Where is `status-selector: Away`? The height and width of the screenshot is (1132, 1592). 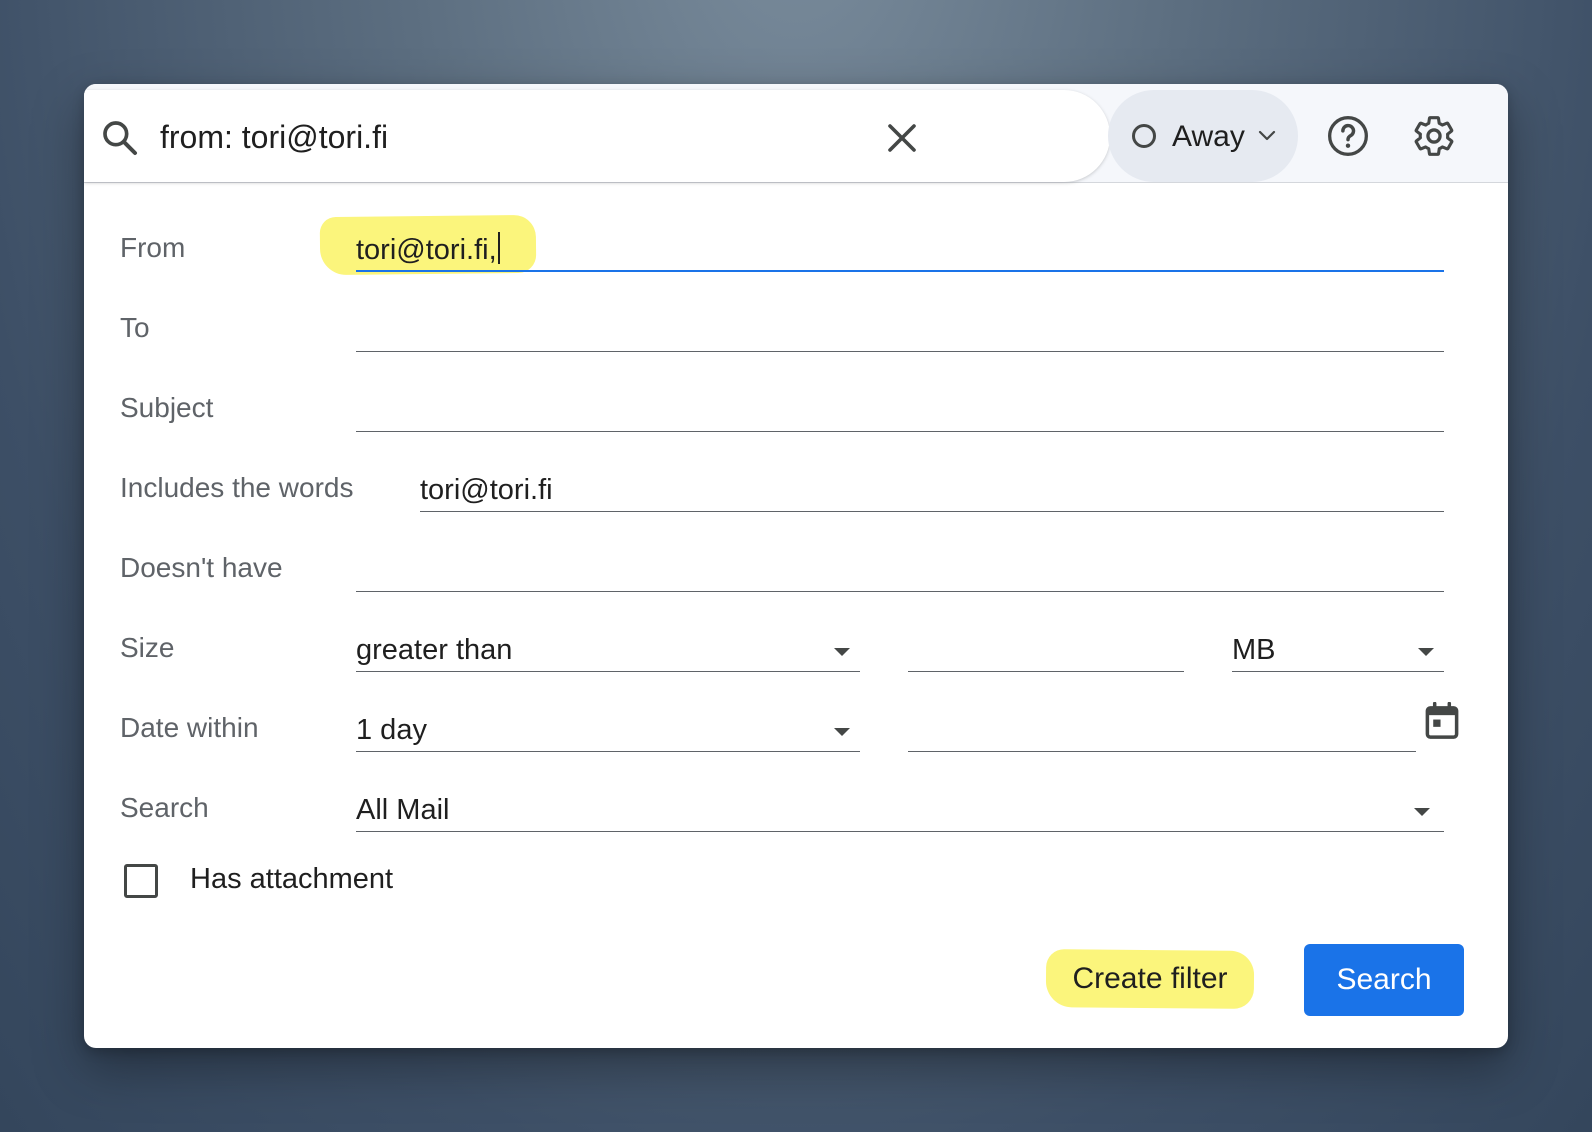 status-selector: Away is located at coordinates (1203, 136).